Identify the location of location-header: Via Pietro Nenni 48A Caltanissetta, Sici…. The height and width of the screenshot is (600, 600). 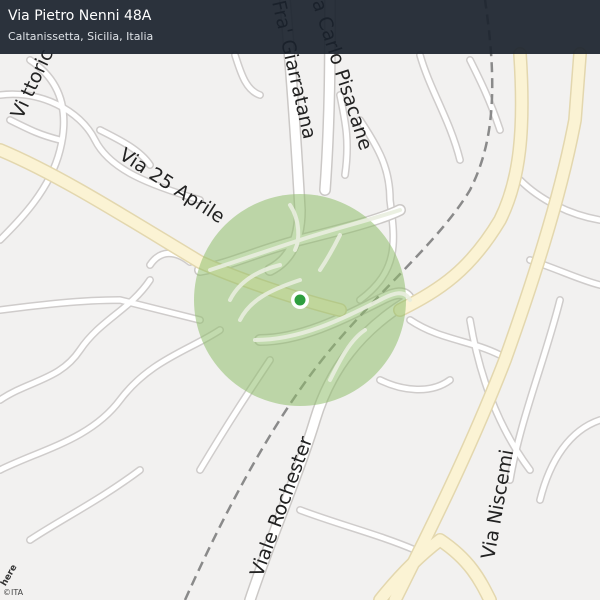
(300, 27).